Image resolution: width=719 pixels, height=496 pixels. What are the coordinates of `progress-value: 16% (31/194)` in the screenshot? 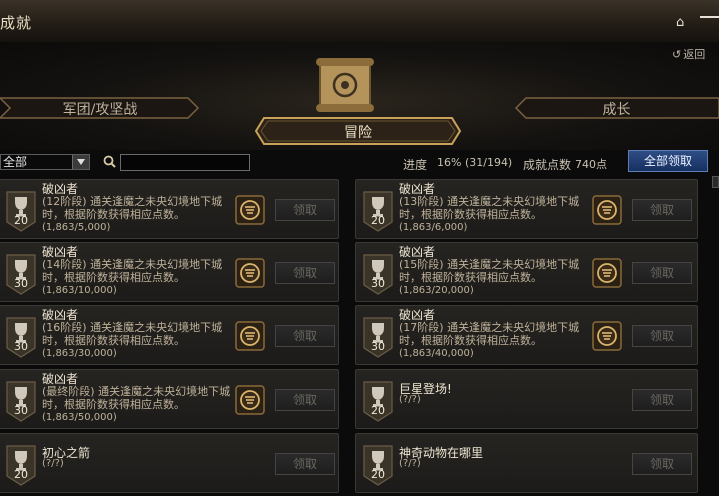 It's located at (475, 162).